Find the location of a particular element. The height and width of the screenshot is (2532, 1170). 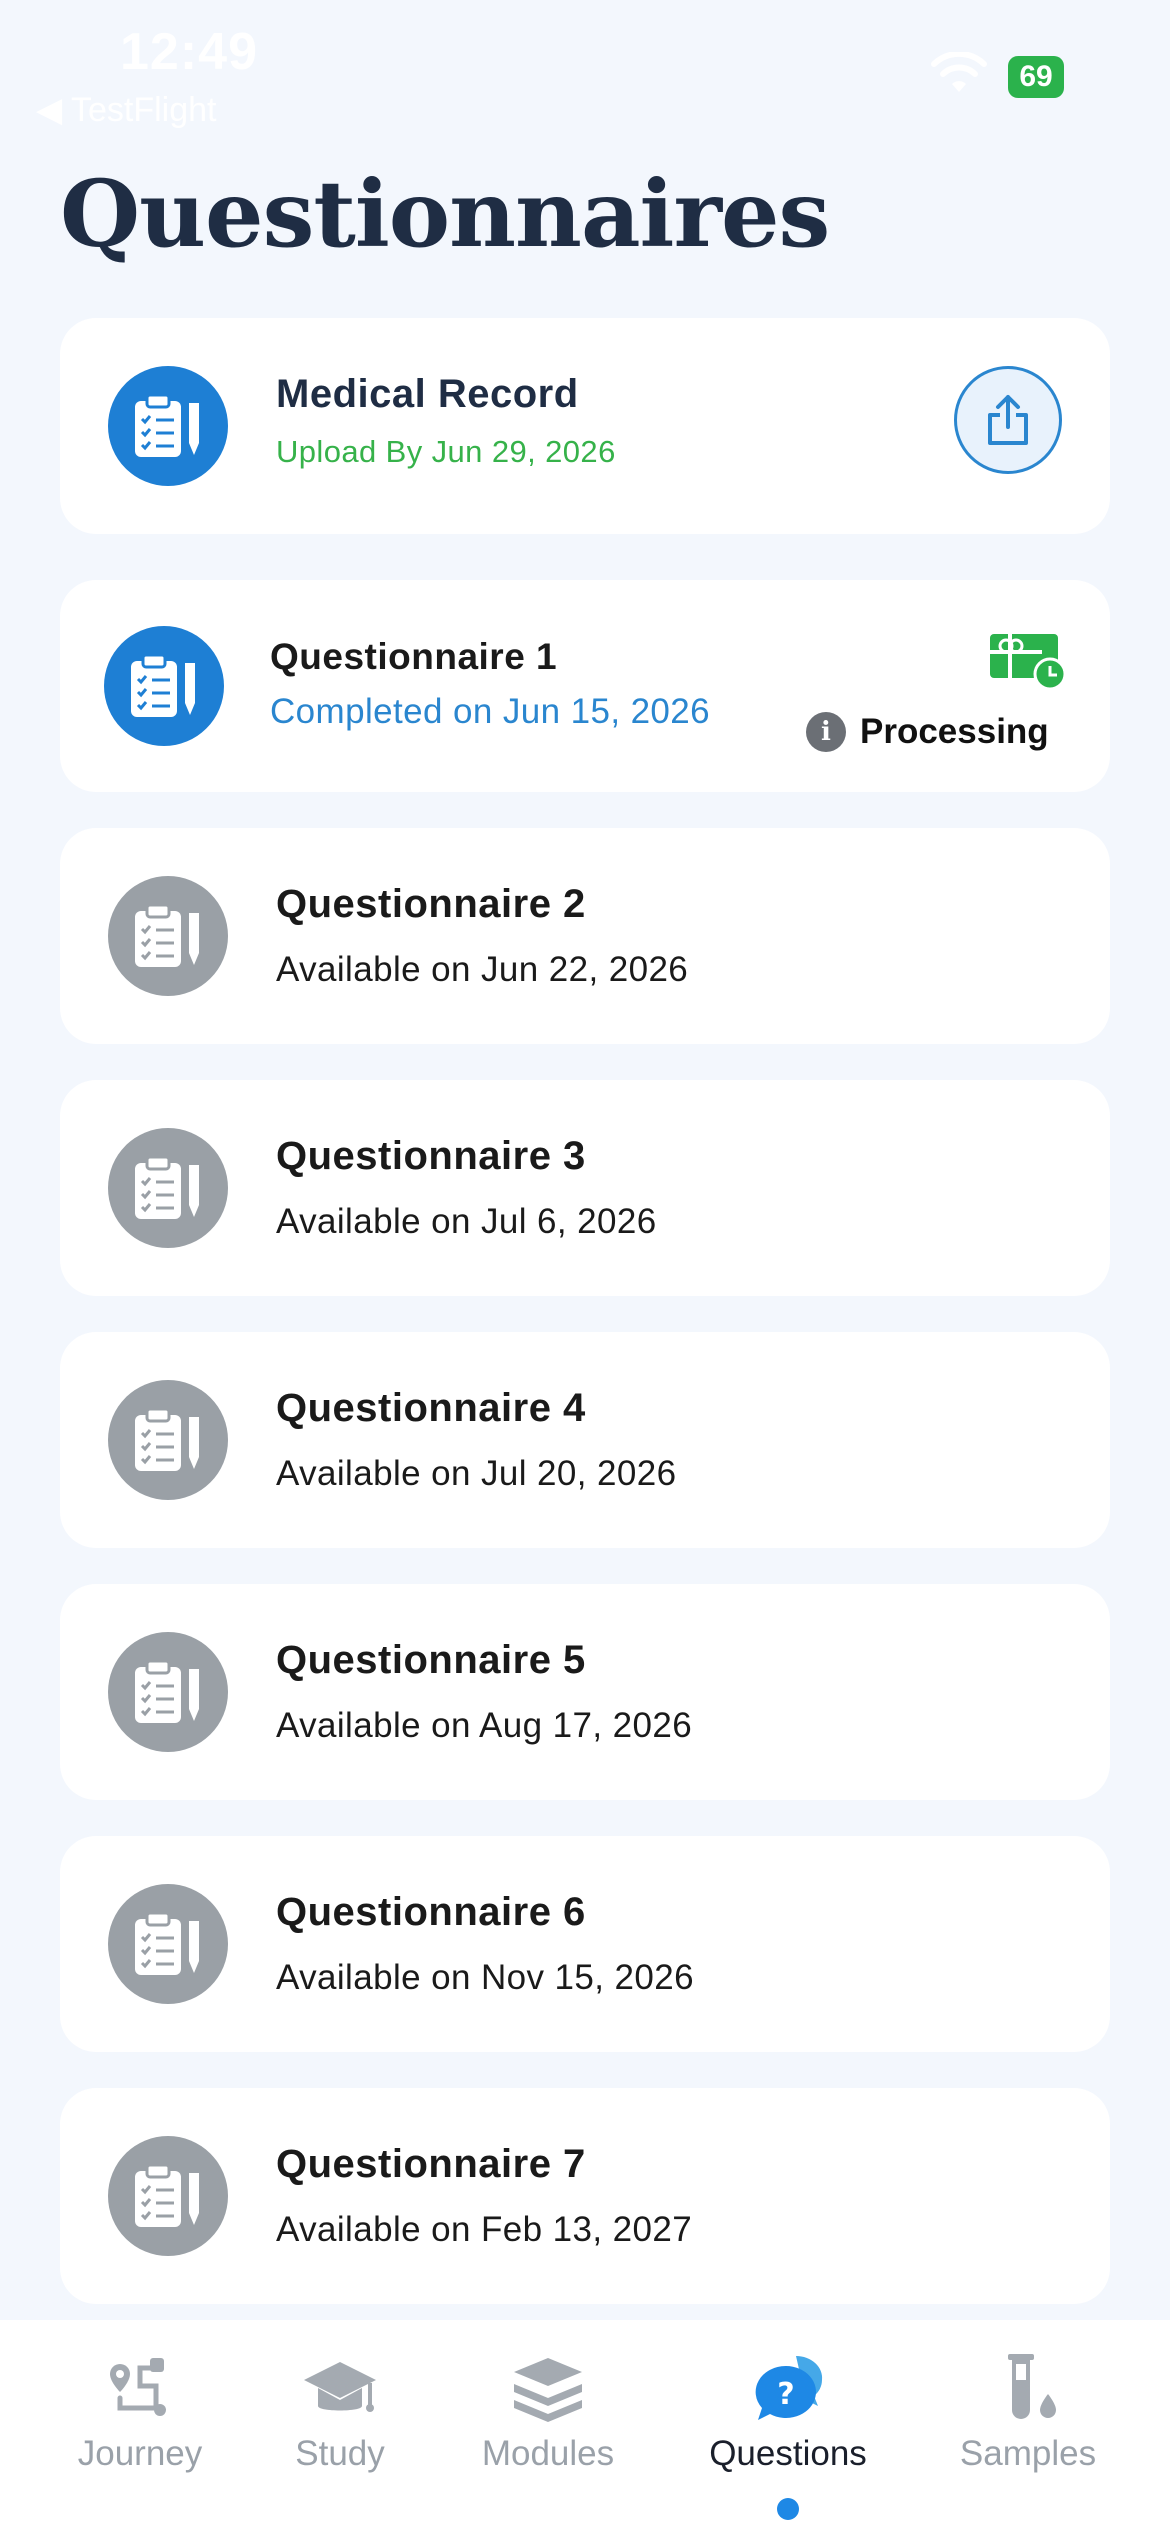

questionnaire-available-date: Available on Aug 17, 2026 is located at coordinates (484, 1725).